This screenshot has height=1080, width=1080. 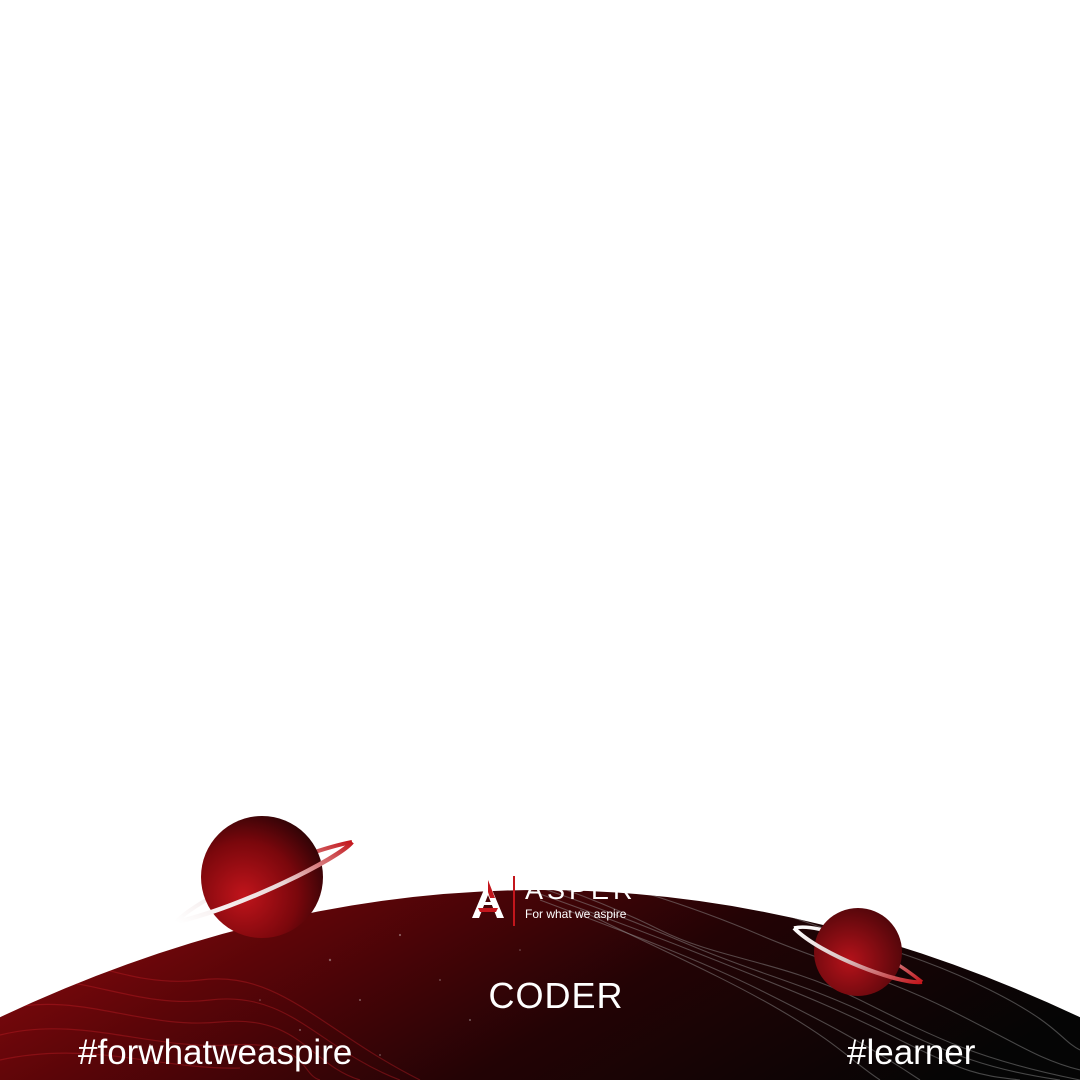 What do you see at coordinates (556, 995) in the screenshot?
I see `role-label: CODER` at bounding box center [556, 995].